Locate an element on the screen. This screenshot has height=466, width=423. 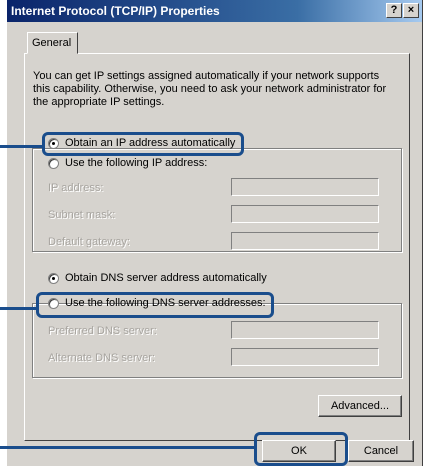
subnet-mask-label: Subnet mask: is located at coordinates (82, 215).